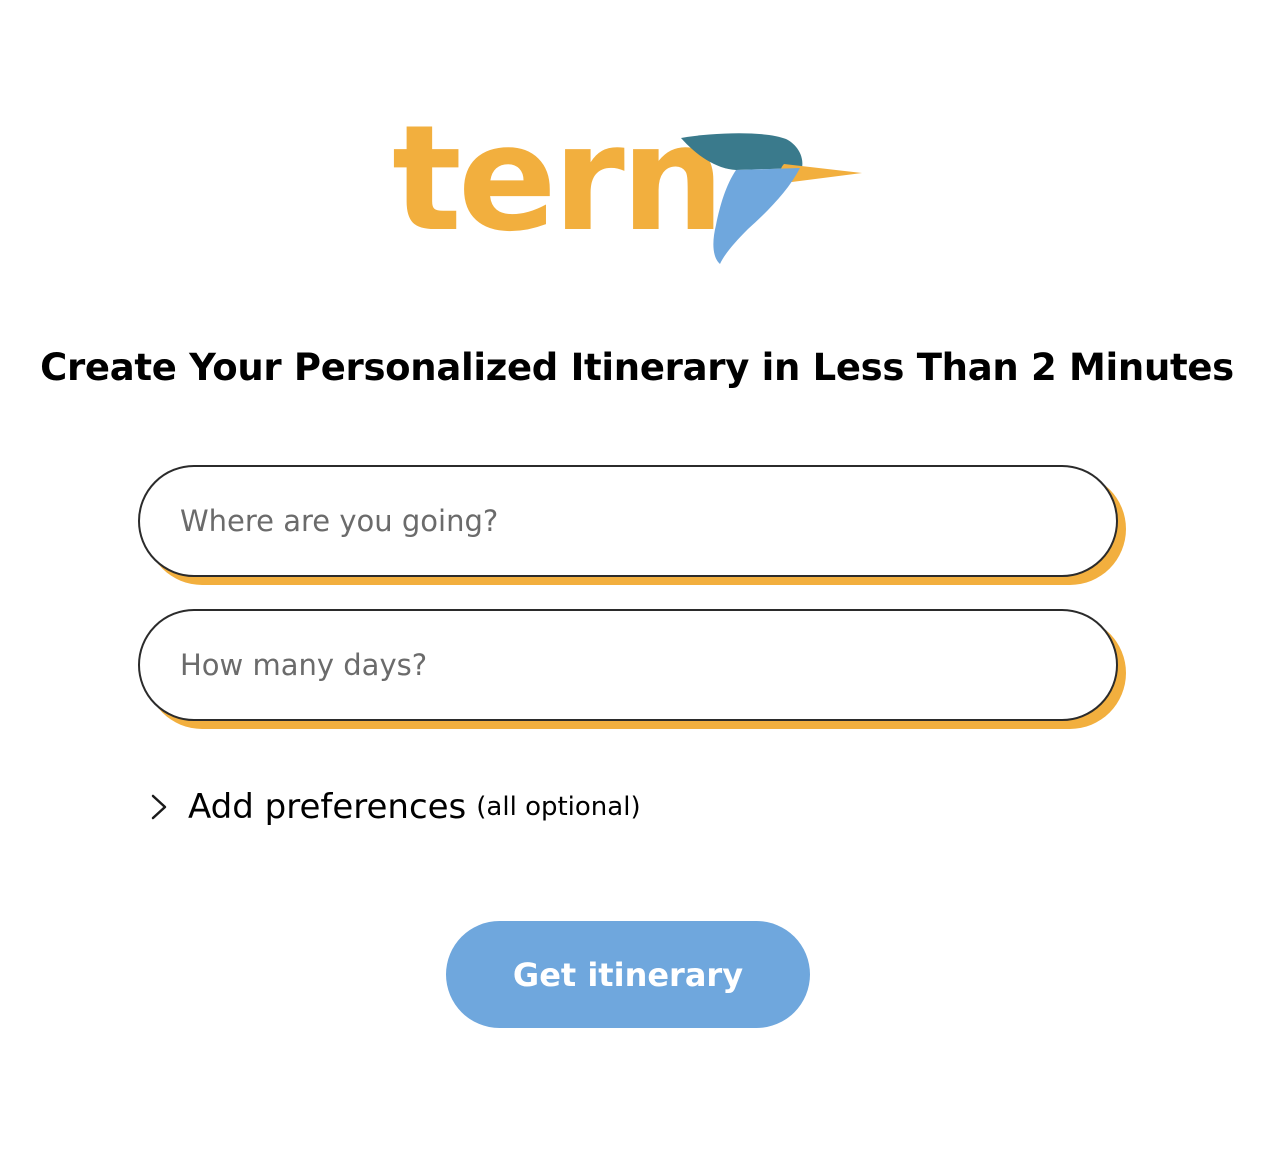 This screenshot has height=1170, width=1274. Describe the element at coordinates (628, 665) in the screenshot. I see `days-input` at that location.